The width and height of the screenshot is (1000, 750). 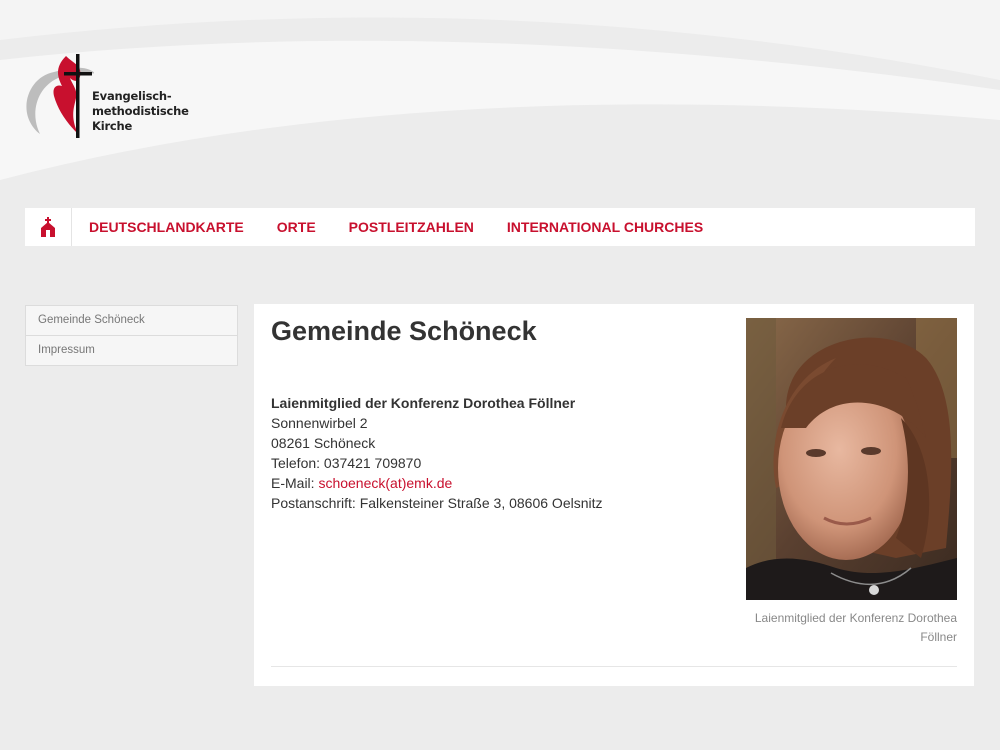 What do you see at coordinates (614, 666) in the screenshot?
I see `content-divider` at bounding box center [614, 666].